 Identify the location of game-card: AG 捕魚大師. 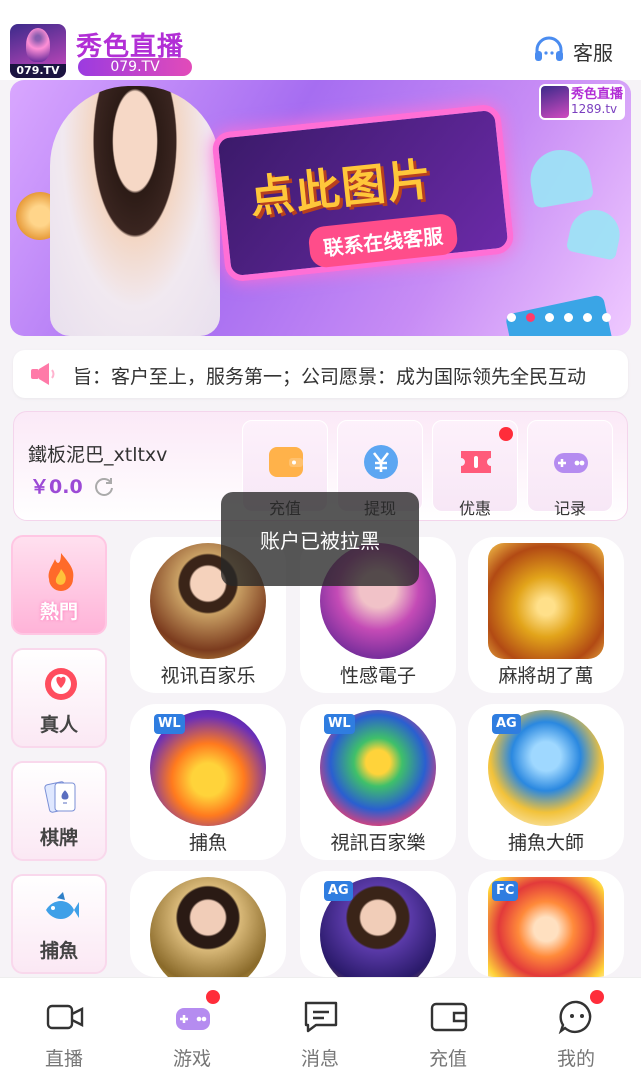
(546, 782).